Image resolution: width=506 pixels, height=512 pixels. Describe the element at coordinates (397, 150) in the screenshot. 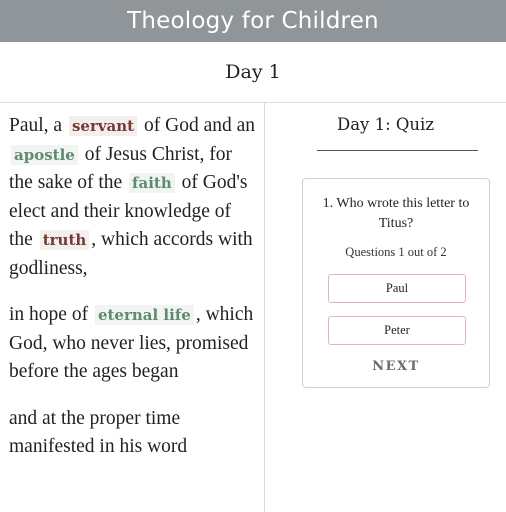

I see `quiz-title-underline` at that location.